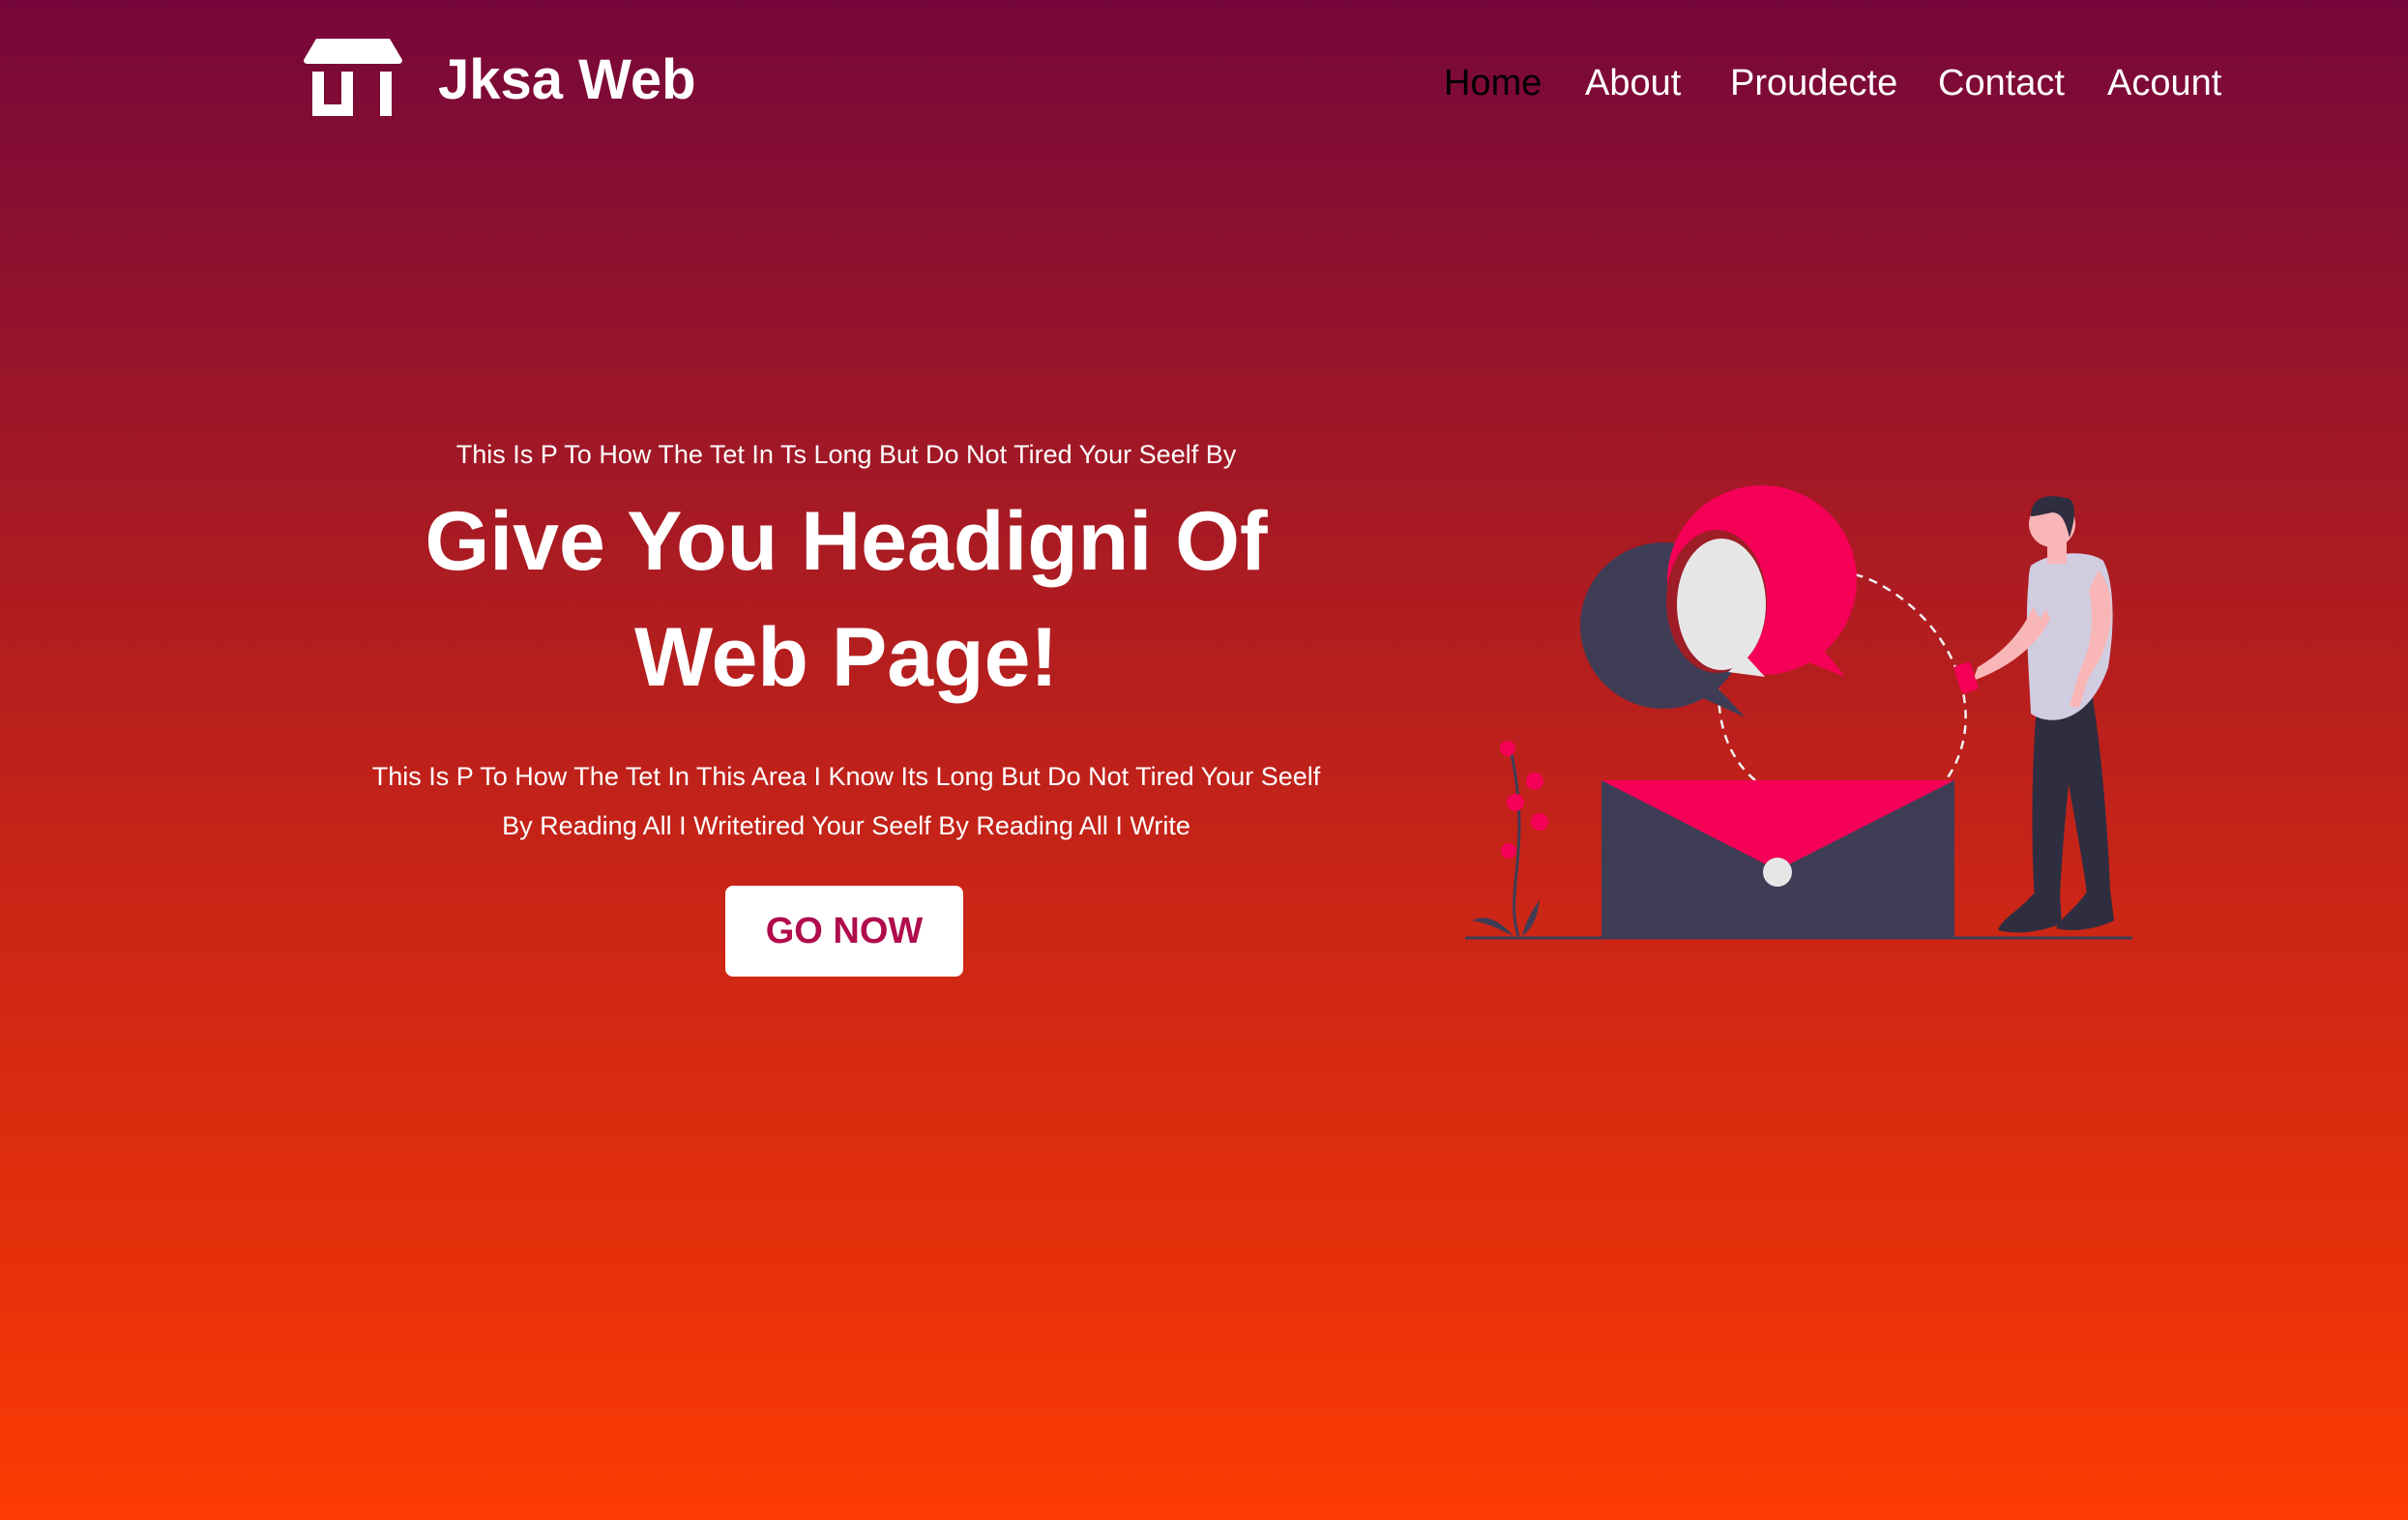 The width and height of the screenshot is (2408, 1520). What do you see at coordinates (2033, 714) in the screenshot?
I see `person-figure` at bounding box center [2033, 714].